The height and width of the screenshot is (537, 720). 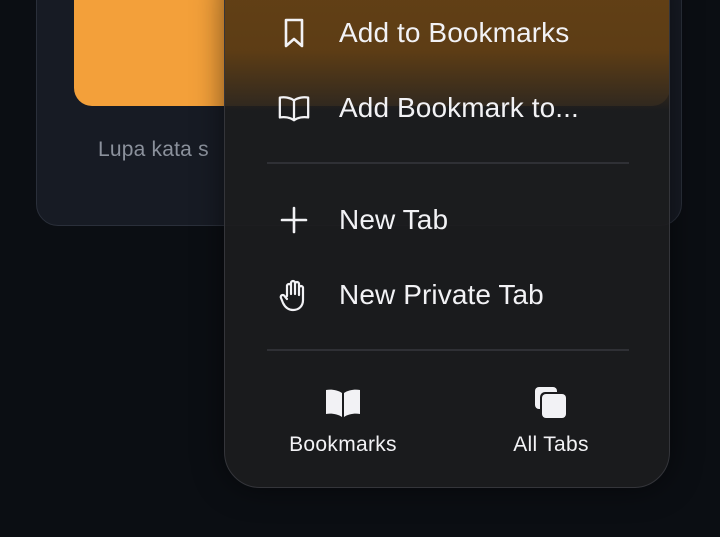 What do you see at coordinates (454, 32) in the screenshot?
I see `menu-item-label: Add to Bookmarks` at bounding box center [454, 32].